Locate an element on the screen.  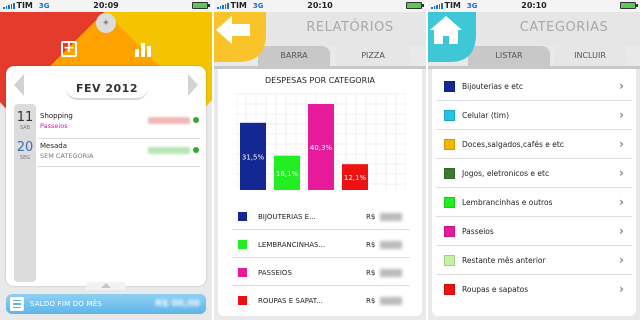
page-title: RELATÓRIOS is located at coordinates (350, 27).